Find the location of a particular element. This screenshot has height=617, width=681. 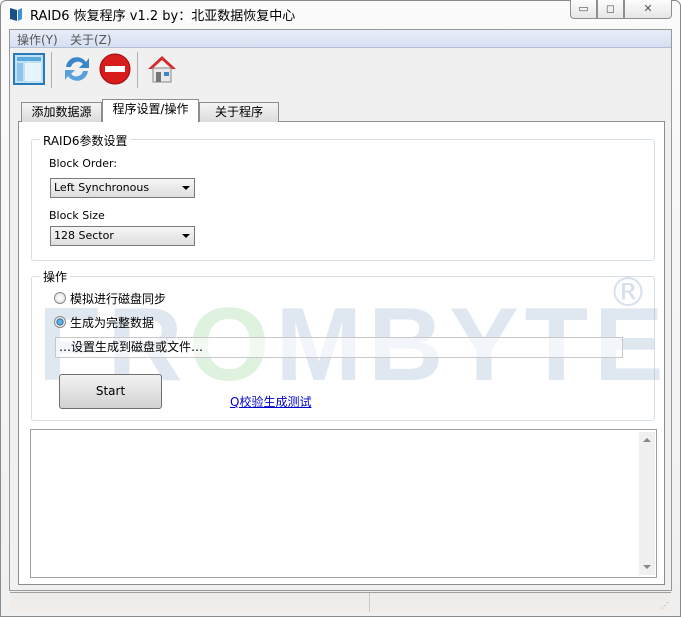

minimize-icon: ▭ is located at coordinates (583, 8).